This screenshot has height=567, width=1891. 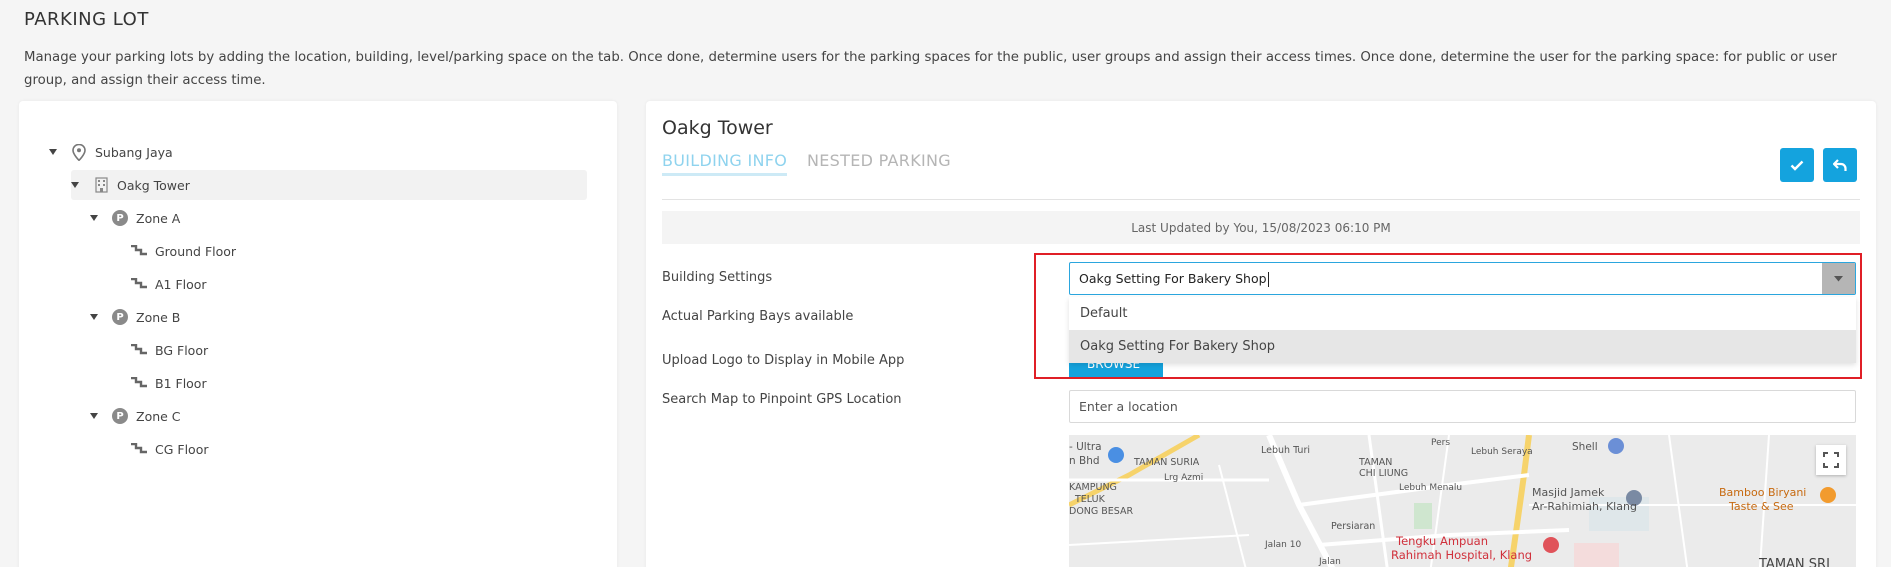 I want to click on map-label: Jalan 10, so click(x=1283, y=545).